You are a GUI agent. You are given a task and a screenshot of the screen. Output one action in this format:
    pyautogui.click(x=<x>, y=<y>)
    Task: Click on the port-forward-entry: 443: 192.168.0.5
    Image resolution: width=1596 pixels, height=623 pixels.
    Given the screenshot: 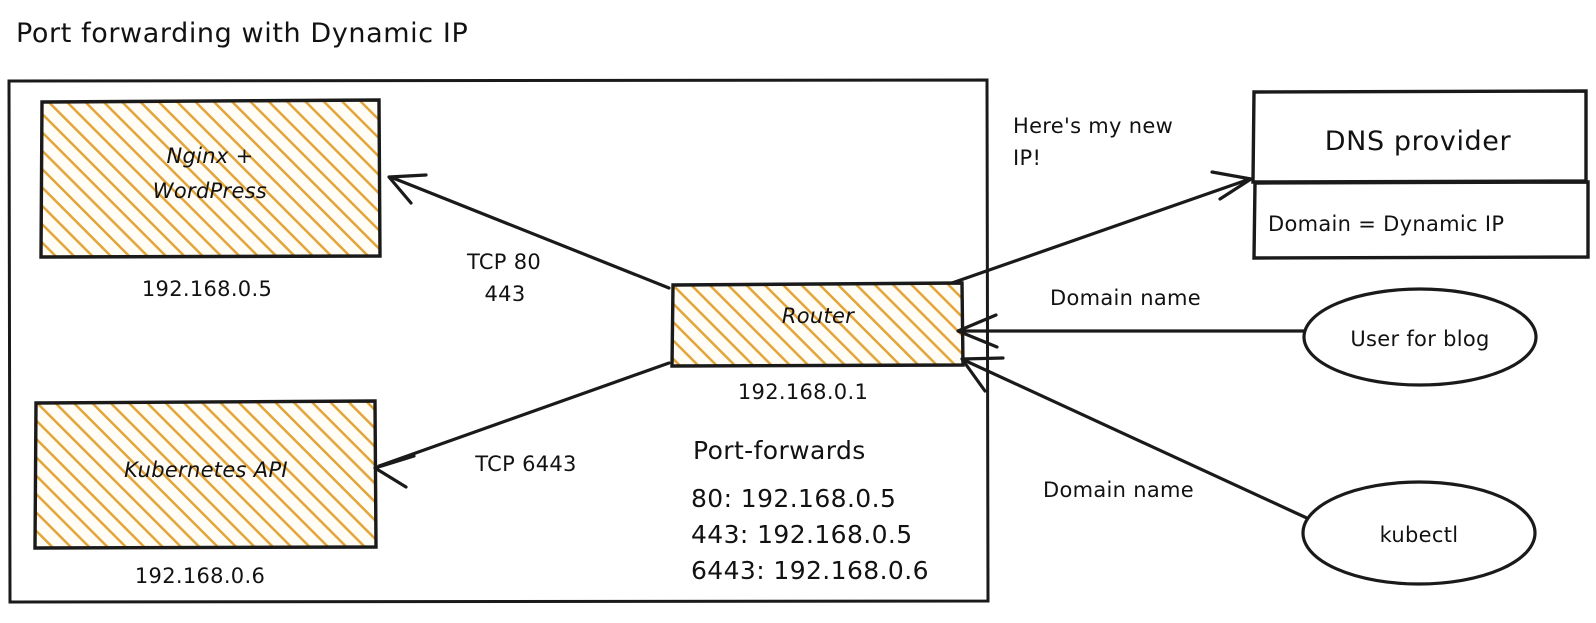 What is the action you would take?
    pyautogui.click(x=802, y=534)
    